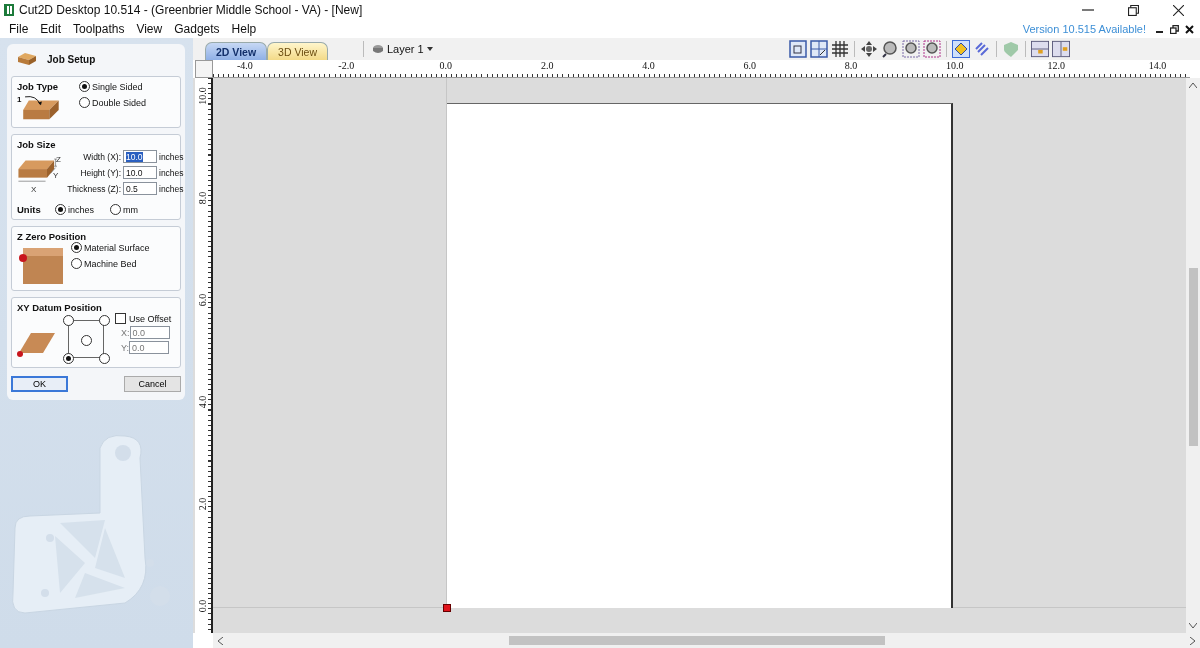 The height and width of the screenshot is (648, 1200). Describe the element at coordinates (19, 99) in the screenshot. I see `side-number: 1` at that location.